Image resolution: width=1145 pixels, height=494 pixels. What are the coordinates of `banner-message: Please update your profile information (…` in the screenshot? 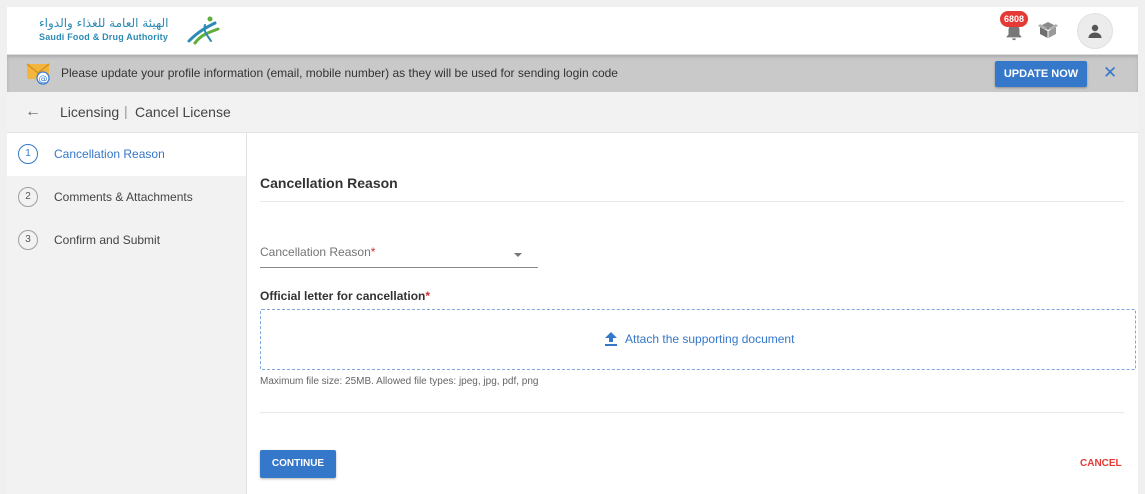 It's located at (339, 73).